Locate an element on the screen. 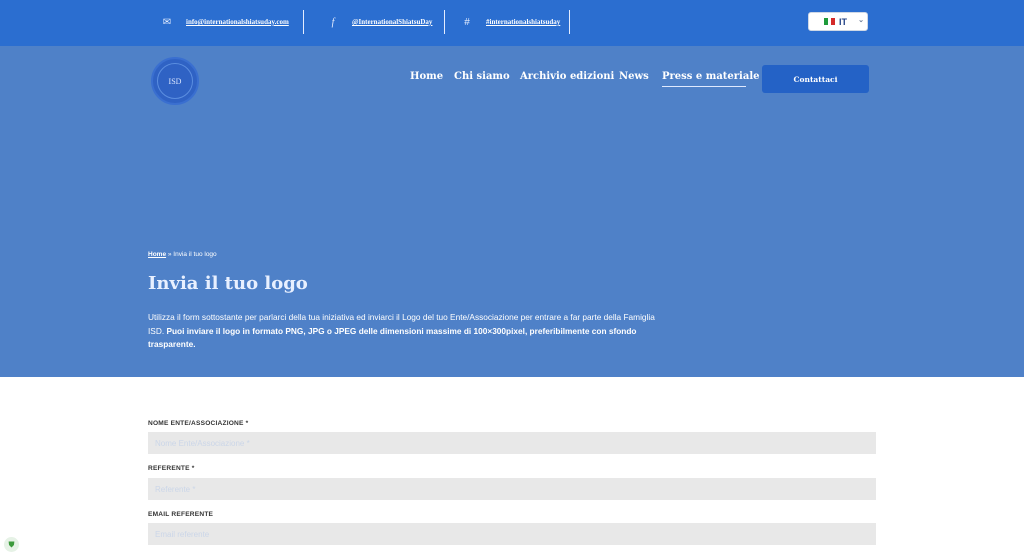 The height and width of the screenshot is (556, 1024). logo-mark: ISD is located at coordinates (175, 81).